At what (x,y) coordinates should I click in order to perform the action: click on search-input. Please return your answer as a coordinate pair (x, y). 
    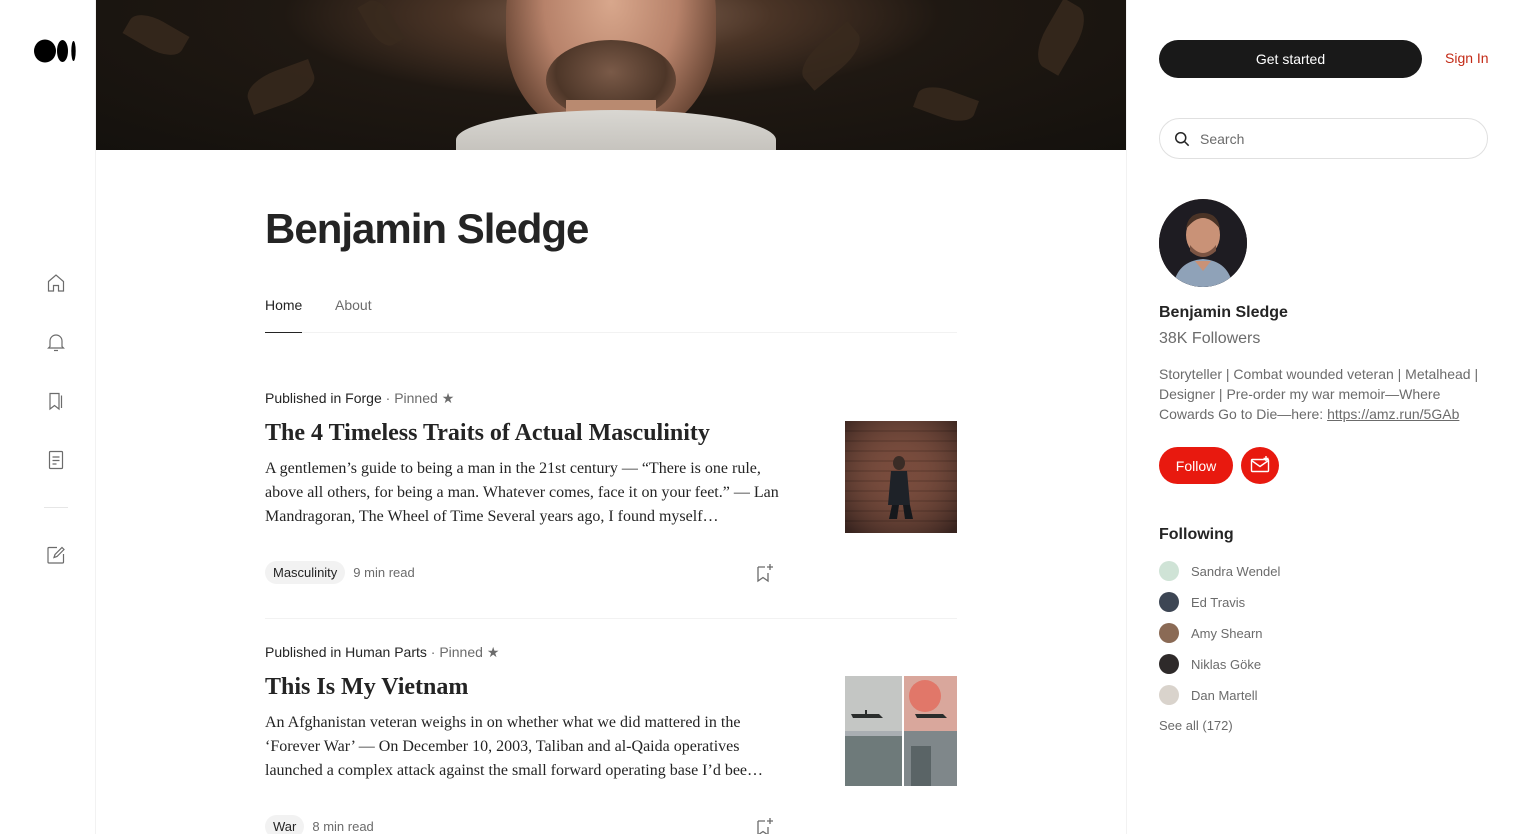
    Looking at the image, I should click on (1335, 138).